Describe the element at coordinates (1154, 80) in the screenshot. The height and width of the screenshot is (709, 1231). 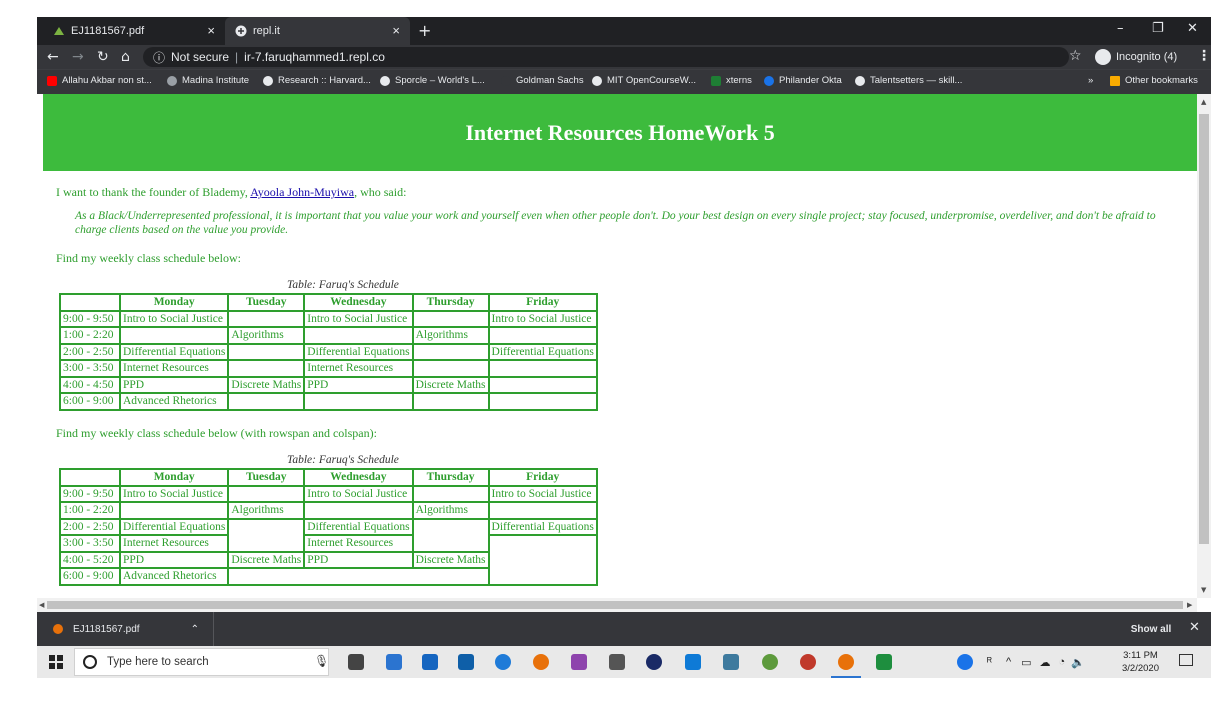
I see `other-bookmarks: Other bookmarks` at that location.